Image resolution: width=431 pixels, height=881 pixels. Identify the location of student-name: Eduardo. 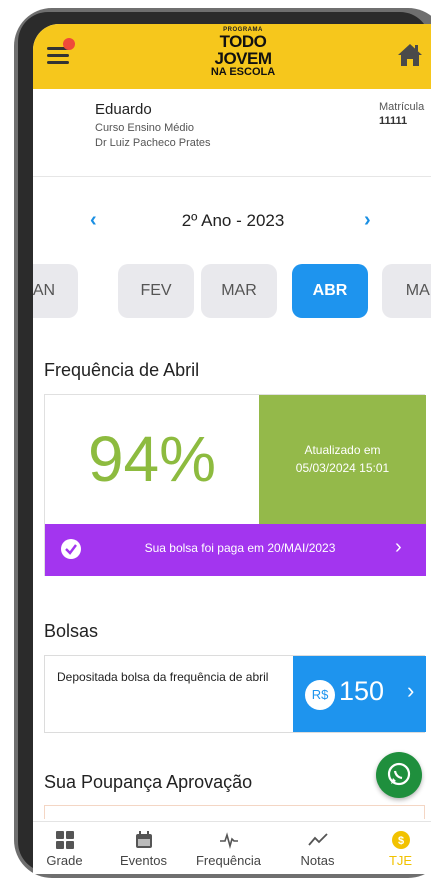
(123, 109).